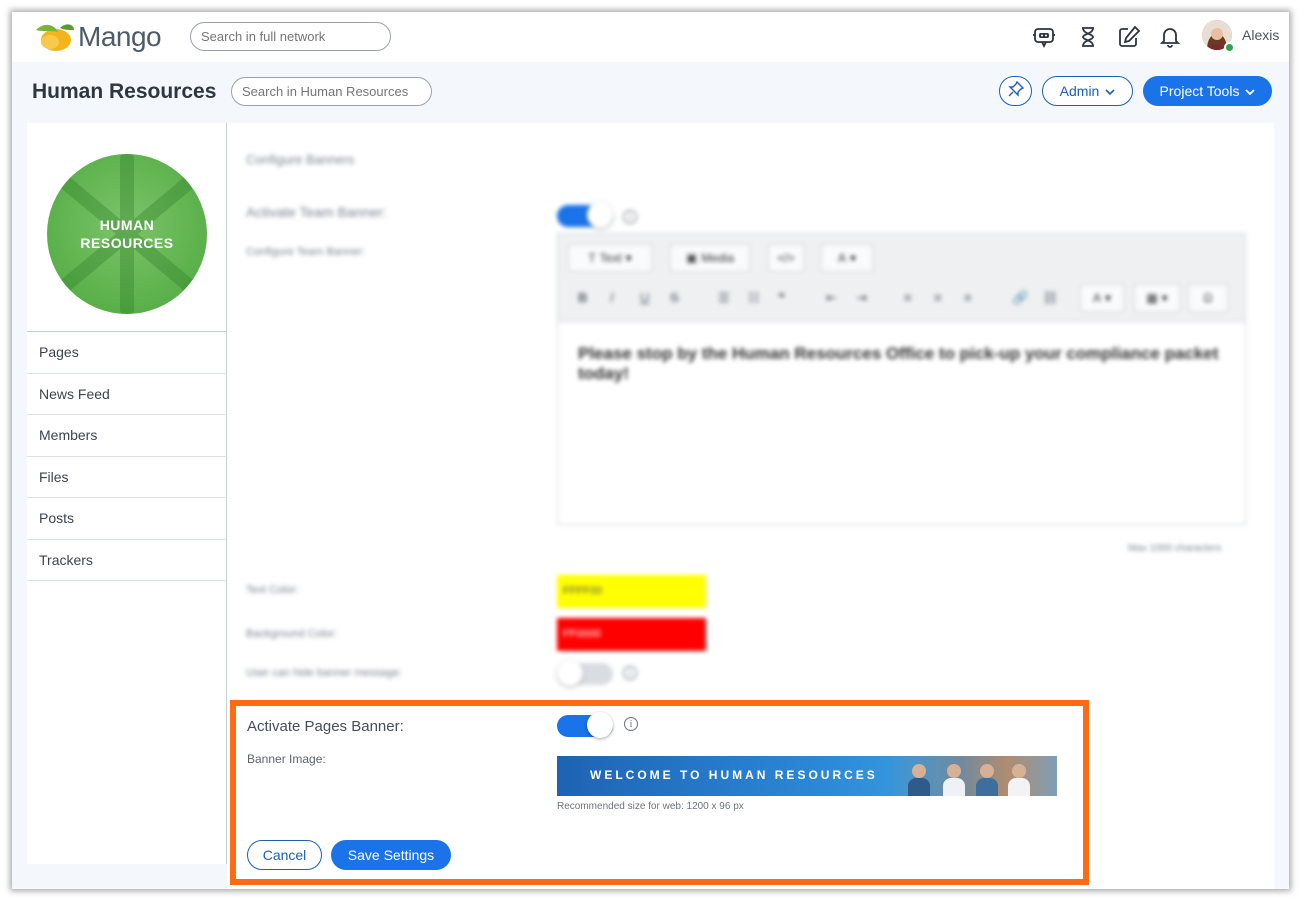 The image size is (1301, 902). I want to click on text-style-label: Text, so click(610, 258).